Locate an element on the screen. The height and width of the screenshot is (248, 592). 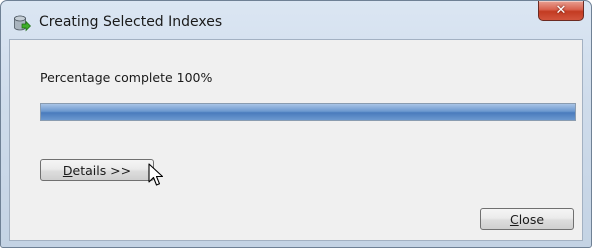
details-button-label: Details >> is located at coordinates (97, 170).